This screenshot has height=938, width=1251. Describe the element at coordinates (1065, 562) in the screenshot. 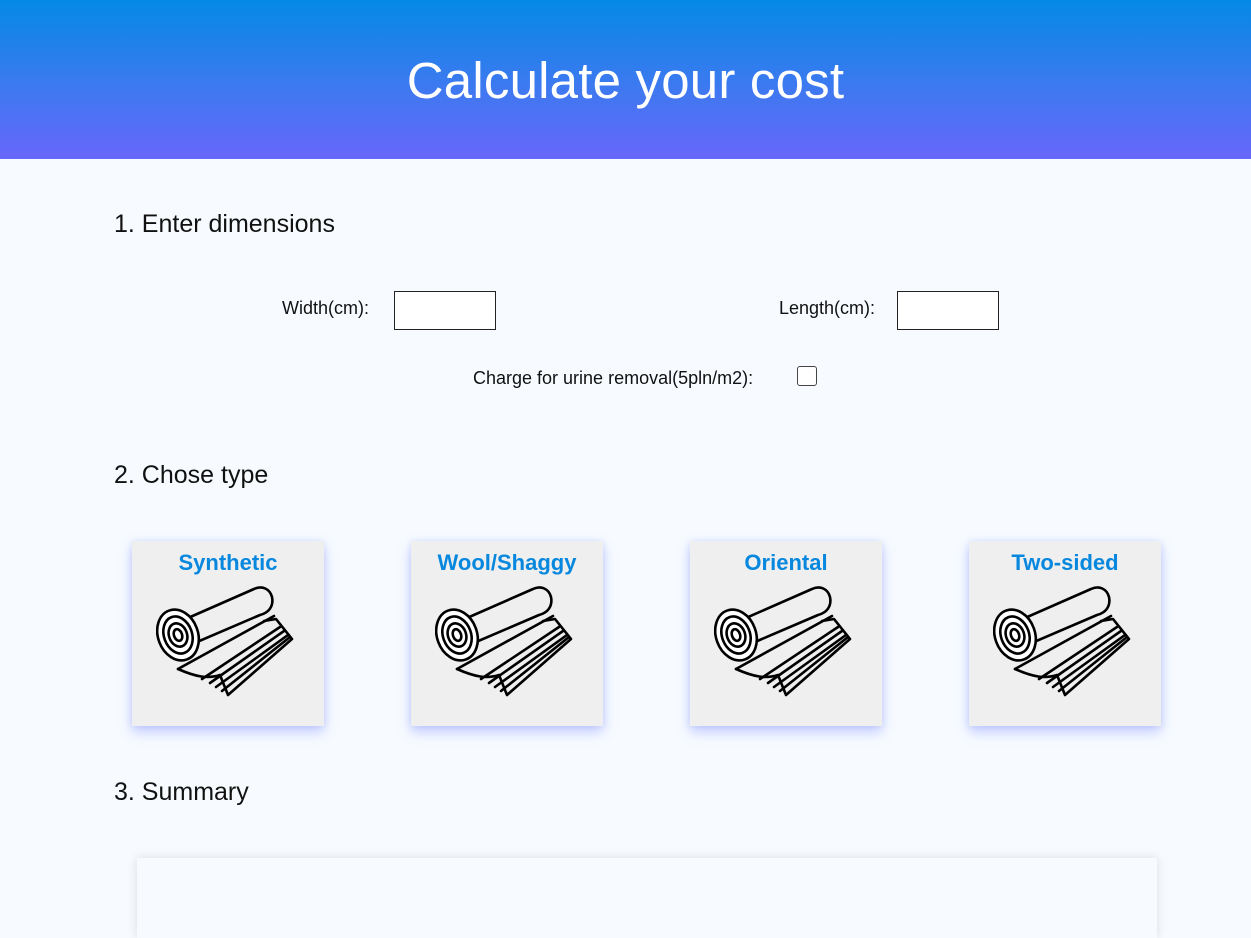

I see `type-option-label: Two-sided` at that location.